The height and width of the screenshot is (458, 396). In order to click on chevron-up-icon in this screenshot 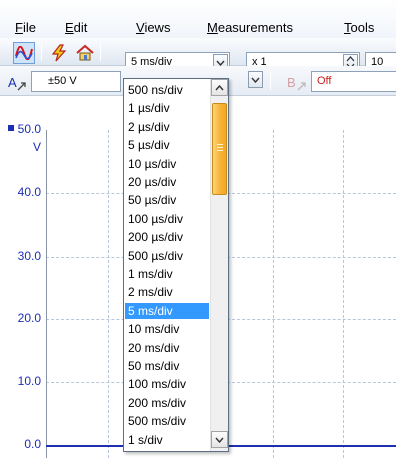, I will do `click(219, 87)`.